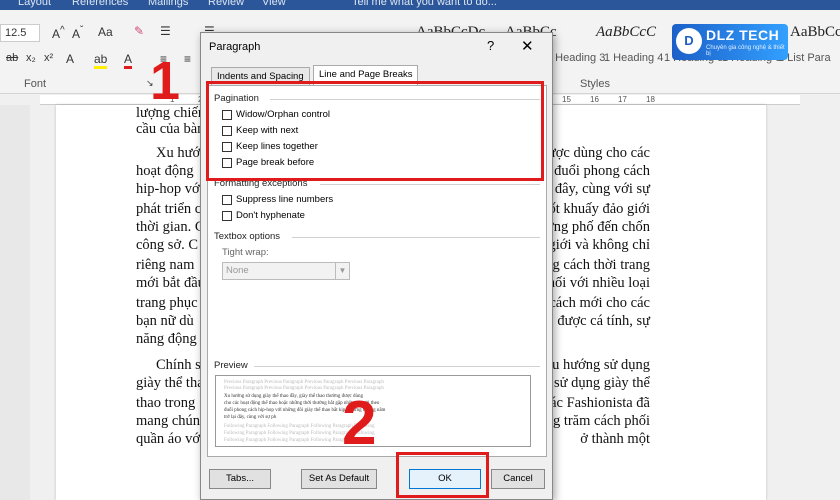 This screenshot has height=500, width=840. Describe the element at coordinates (599, 245) in the screenshot. I see `document-text-line: giới và không chỉ` at that location.